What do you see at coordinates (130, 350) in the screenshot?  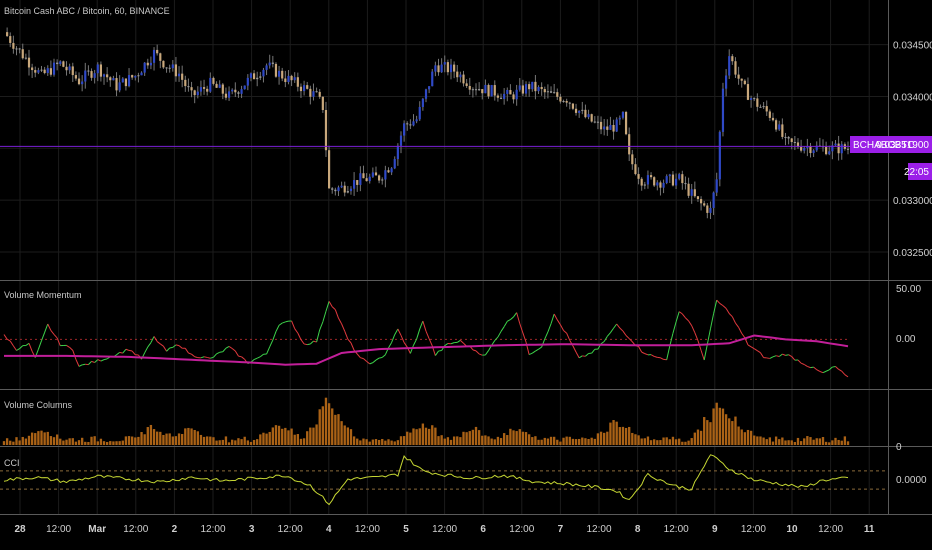 I see `momentum-segment` at bounding box center [130, 350].